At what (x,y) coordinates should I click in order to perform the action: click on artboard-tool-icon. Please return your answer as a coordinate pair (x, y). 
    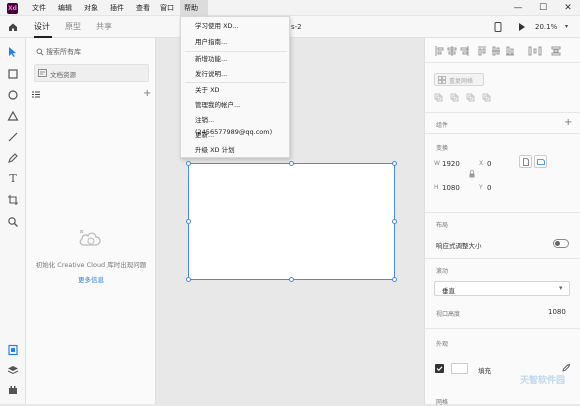
    Looking at the image, I should click on (13, 200).